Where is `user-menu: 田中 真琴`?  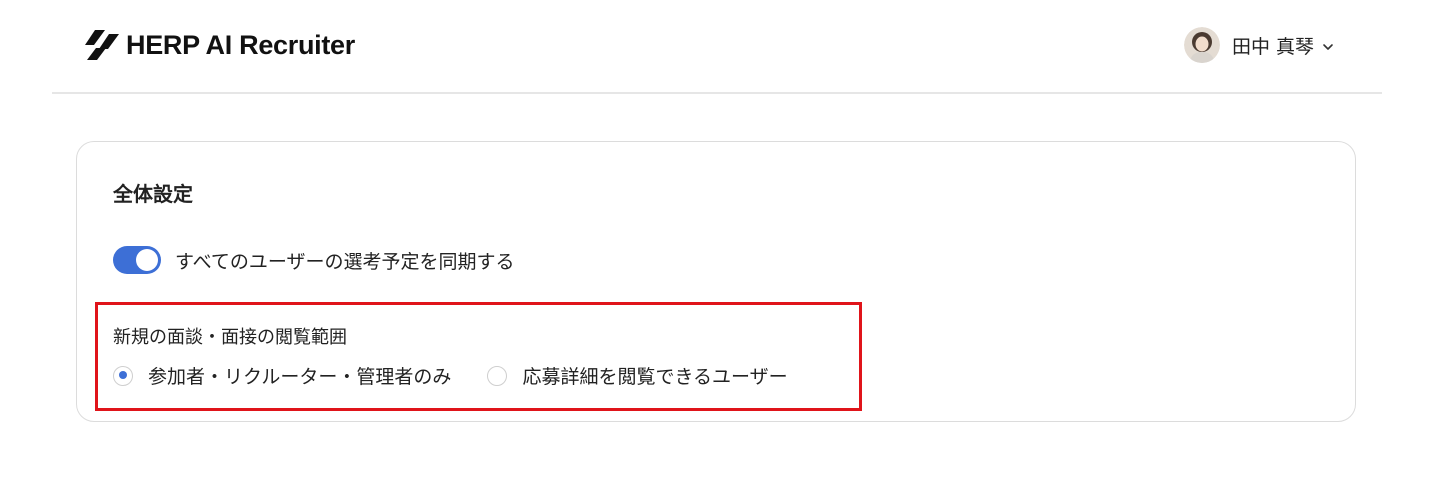
user-menu: 田中 真琴 is located at coordinates (1258, 45).